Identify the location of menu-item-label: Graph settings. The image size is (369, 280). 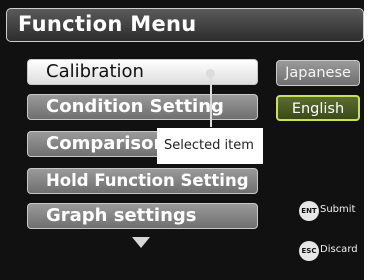
(121, 215).